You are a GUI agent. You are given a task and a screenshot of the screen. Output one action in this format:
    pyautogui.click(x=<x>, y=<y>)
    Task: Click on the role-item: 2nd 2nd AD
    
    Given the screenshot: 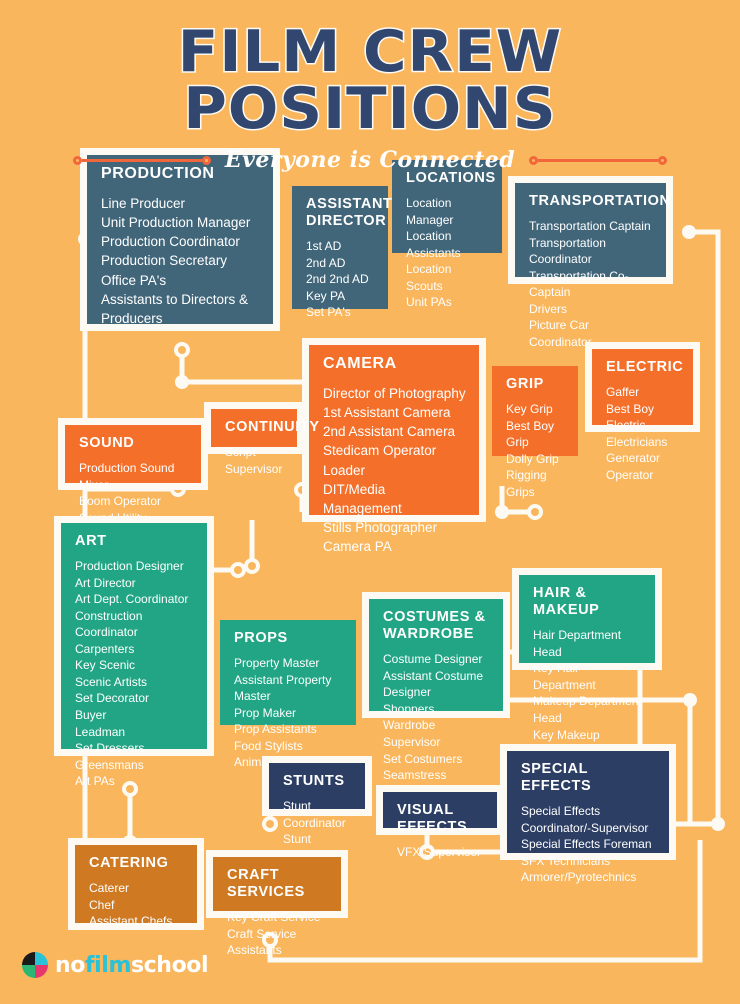 What is the action you would take?
    pyautogui.click(x=337, y=279)
    